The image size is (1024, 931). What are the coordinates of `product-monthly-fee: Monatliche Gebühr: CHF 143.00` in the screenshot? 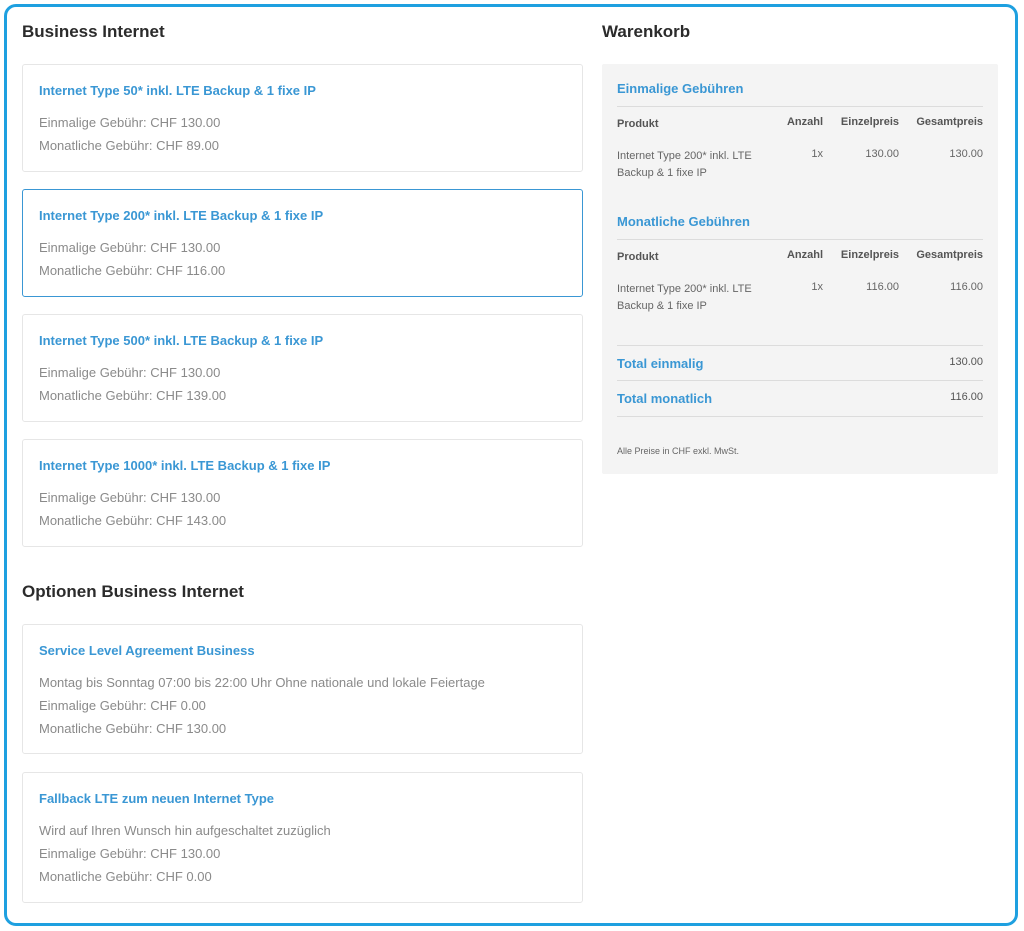 It's located at (133, 520).